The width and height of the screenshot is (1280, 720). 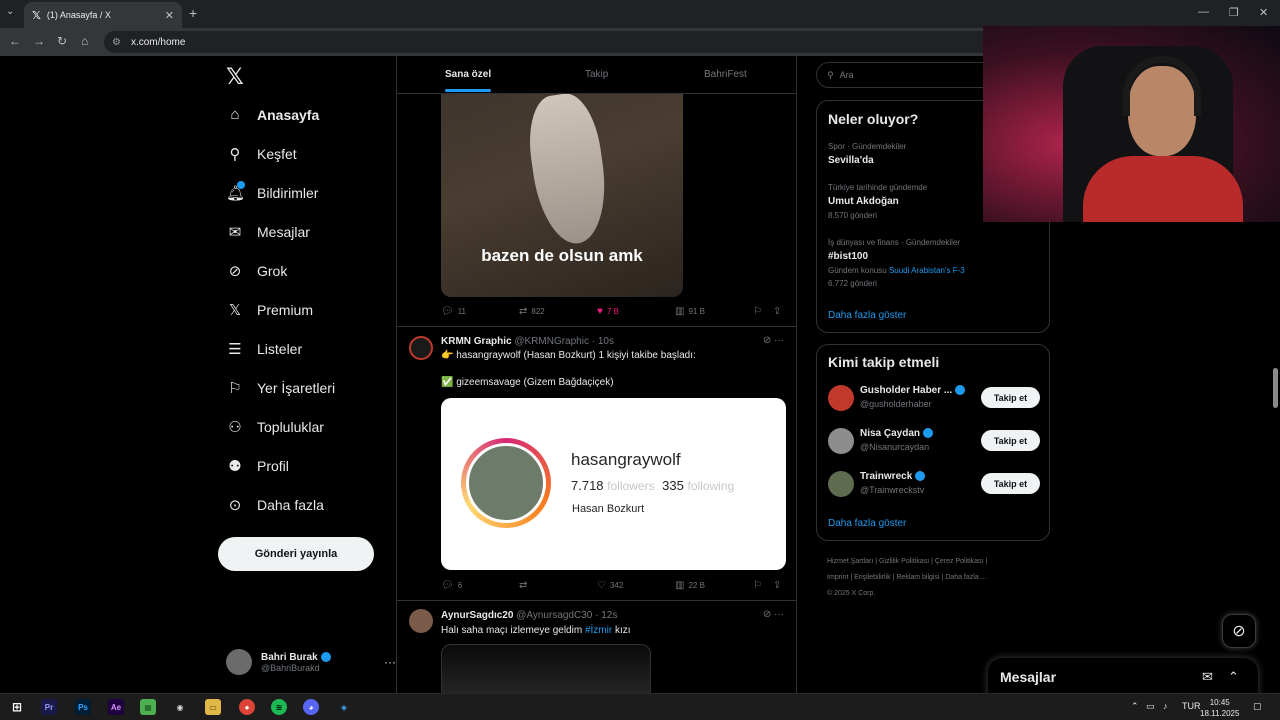 What do you see at coordinates (546, 668) in the screenshot?
I see `tweet-image` at bounding box center [546, 668].